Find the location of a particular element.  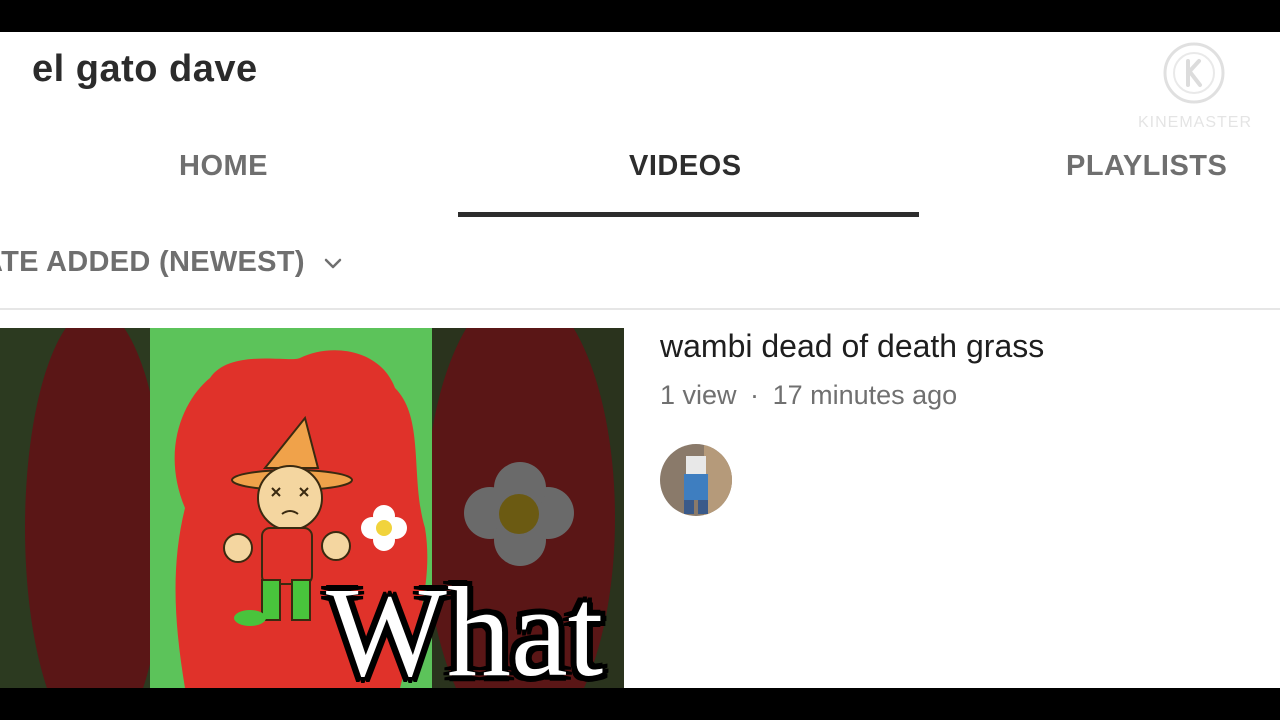

chevron-down-icon is located at coordinates (333, 264).